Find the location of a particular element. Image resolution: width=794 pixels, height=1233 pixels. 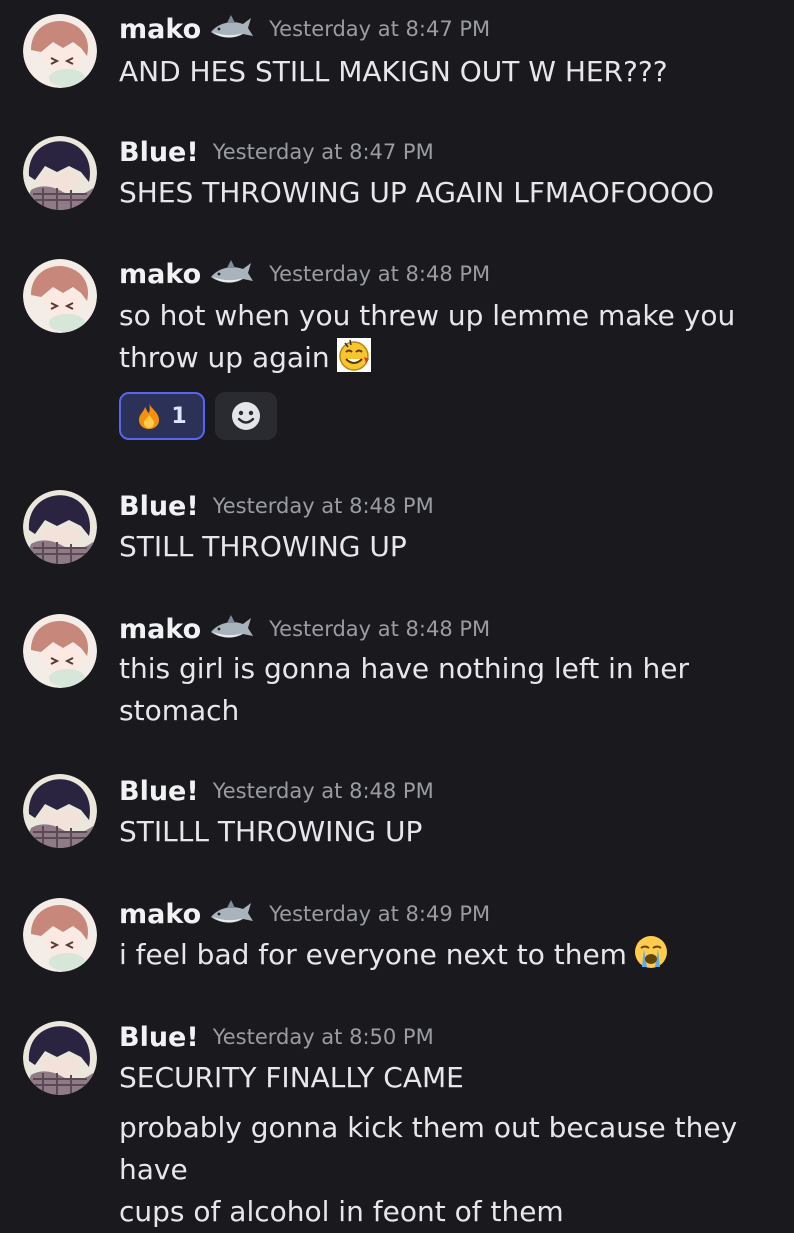

message-line: SHES THROWING UP AGAIN LFMAOFOOOO is located at coordinates (417, 192).